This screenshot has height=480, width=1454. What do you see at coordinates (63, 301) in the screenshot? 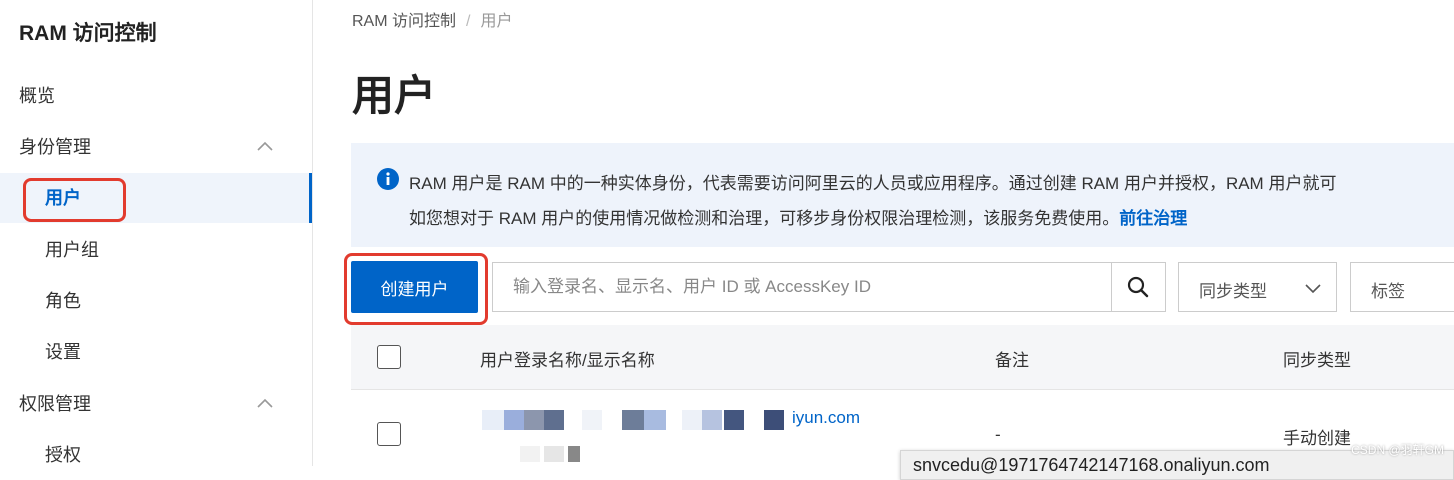
I see `sidebar-item-label: 角色` at bounding box center [63, 301].